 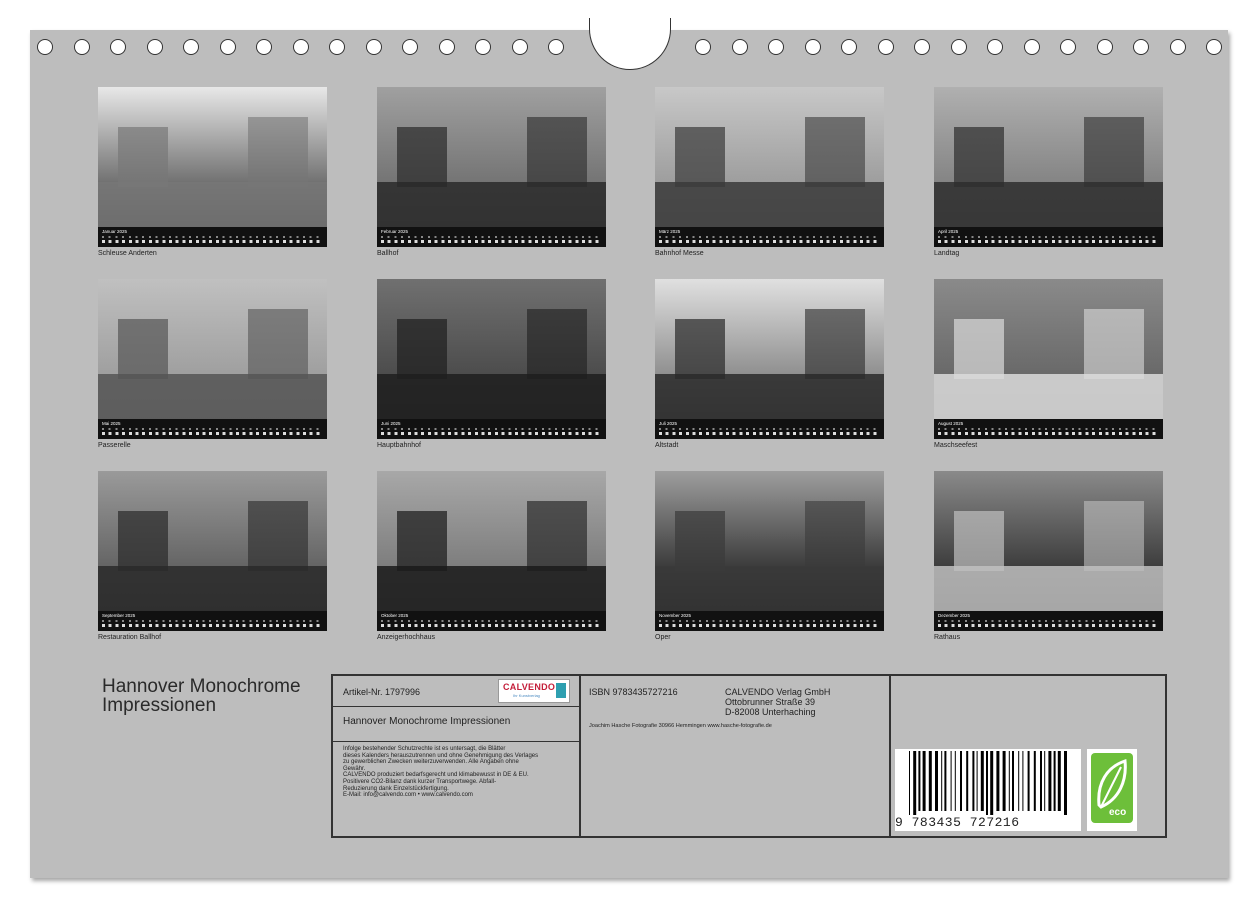 I want to click on binding-holes, so click(x=630, y=35).